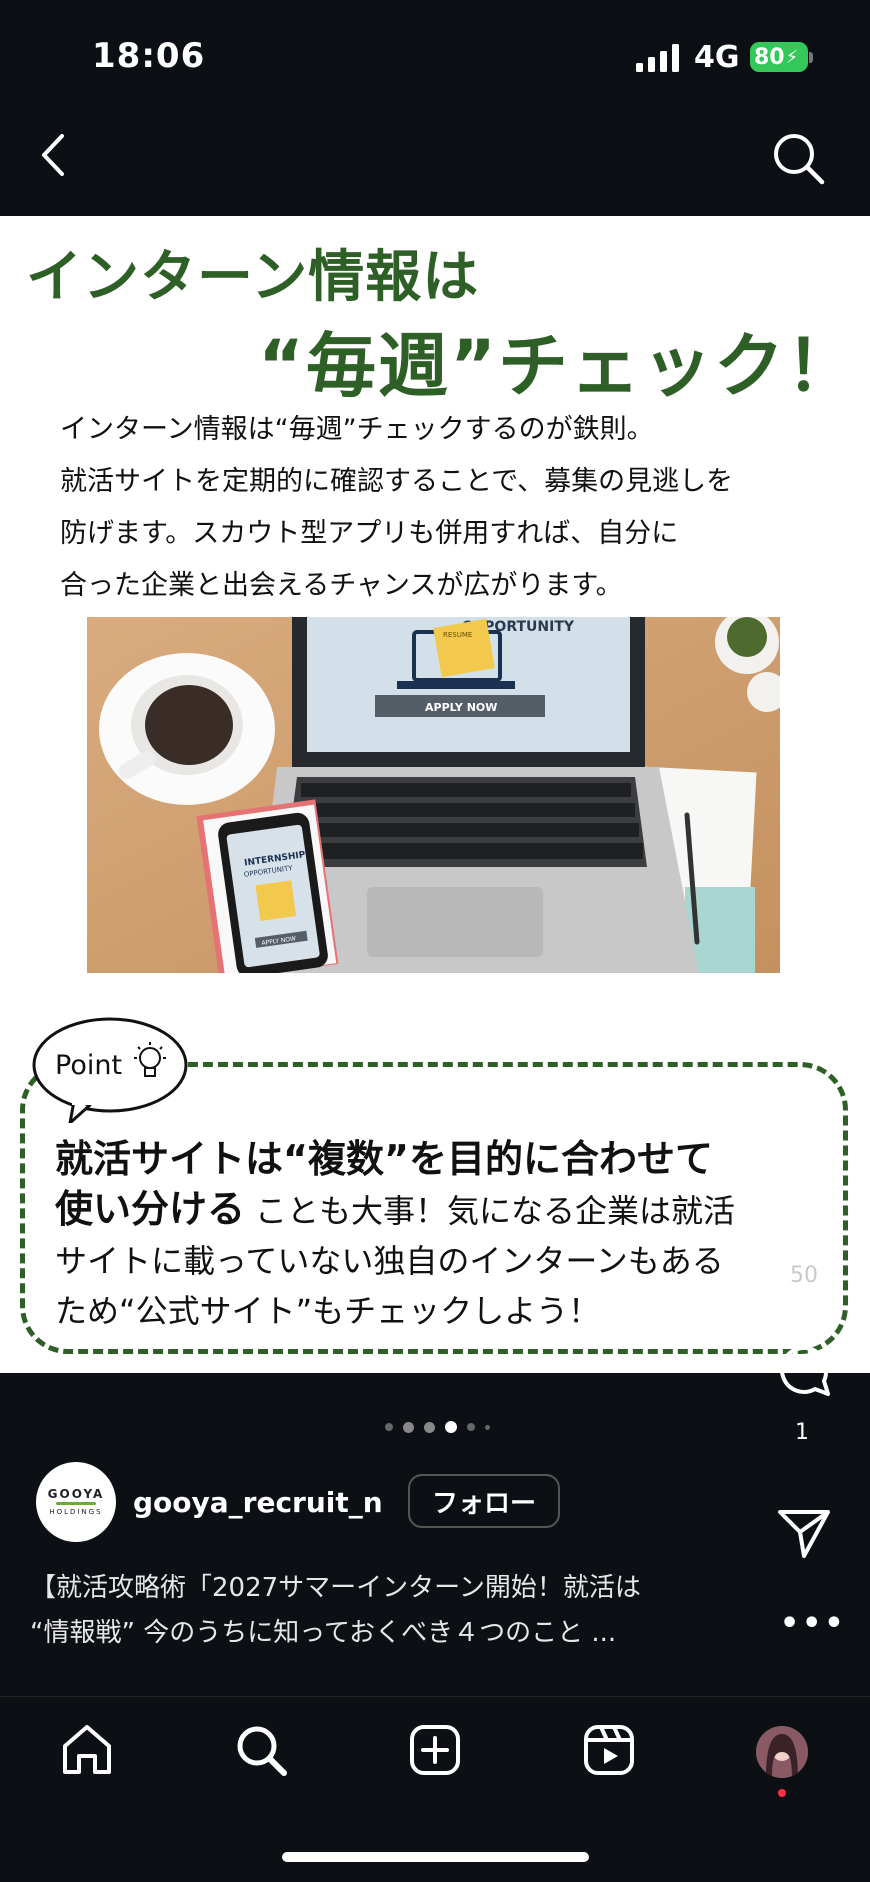 This screenshot has width=870, height=1882. What do you see at coordinates (769, 57) in the screenshot?
I see `battery-level: 80` at bounding box center [769, 57].